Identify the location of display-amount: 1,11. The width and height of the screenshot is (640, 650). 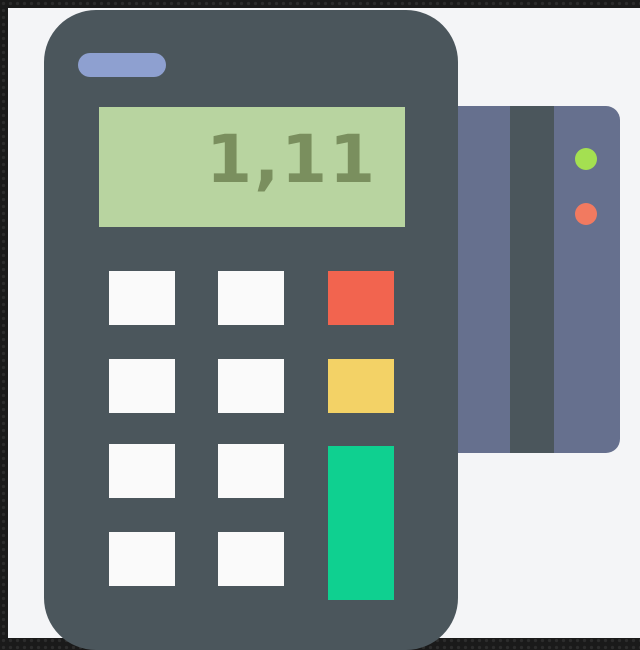
(291, 159).